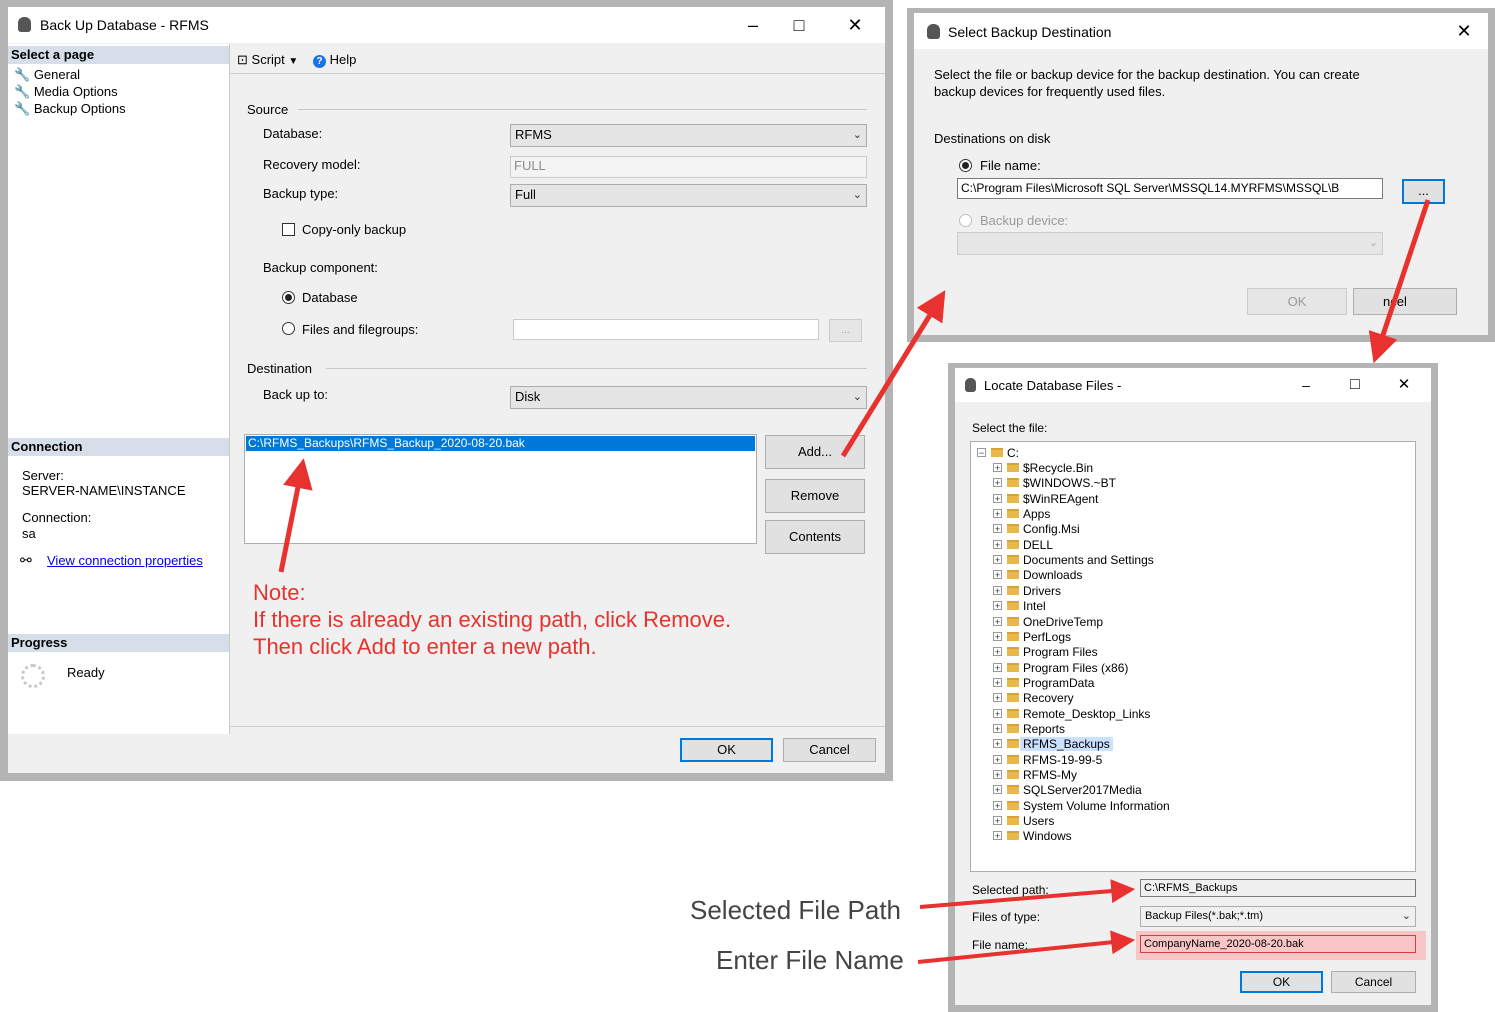 Image resolution: width=1495 pixels, height=1012 pixels. I want to click on arrow-add-to-destination, so click(893, 374).